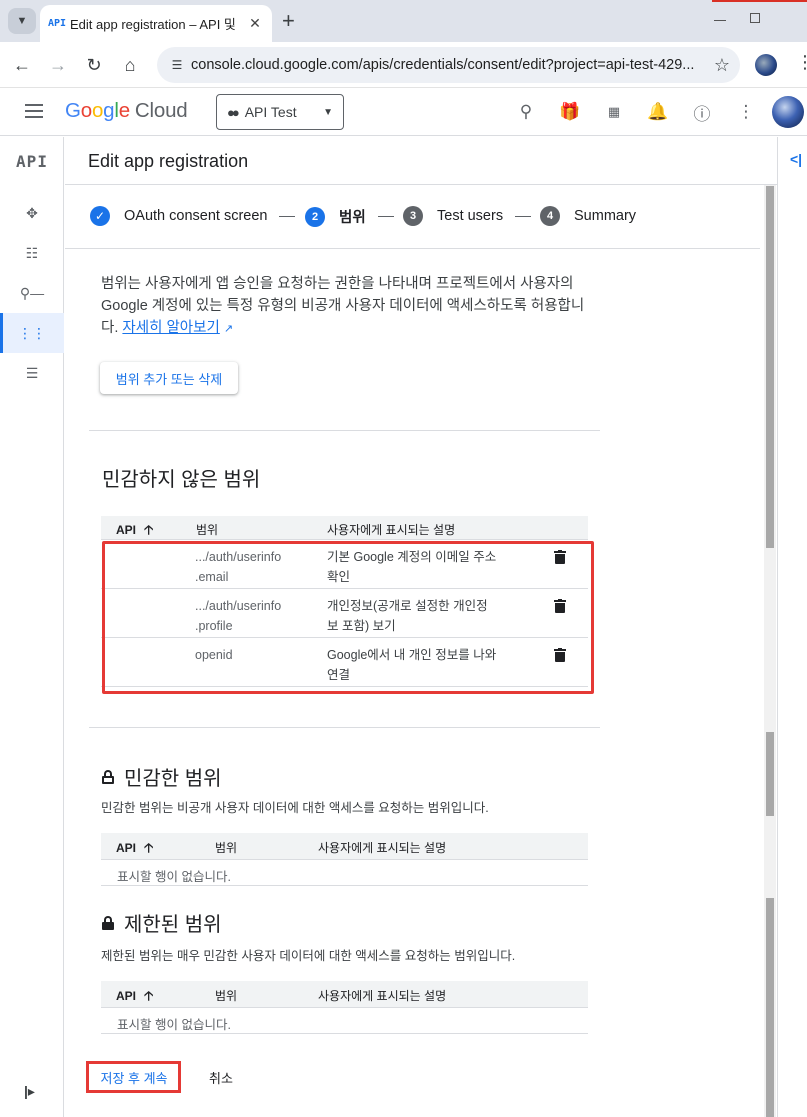 The image size is (807, 1117). What do you see at coordinates (238, 616) in the screenshot?
I see `scope-cell: .../auth/userinfo .profile` at bounding box center [238, 616].